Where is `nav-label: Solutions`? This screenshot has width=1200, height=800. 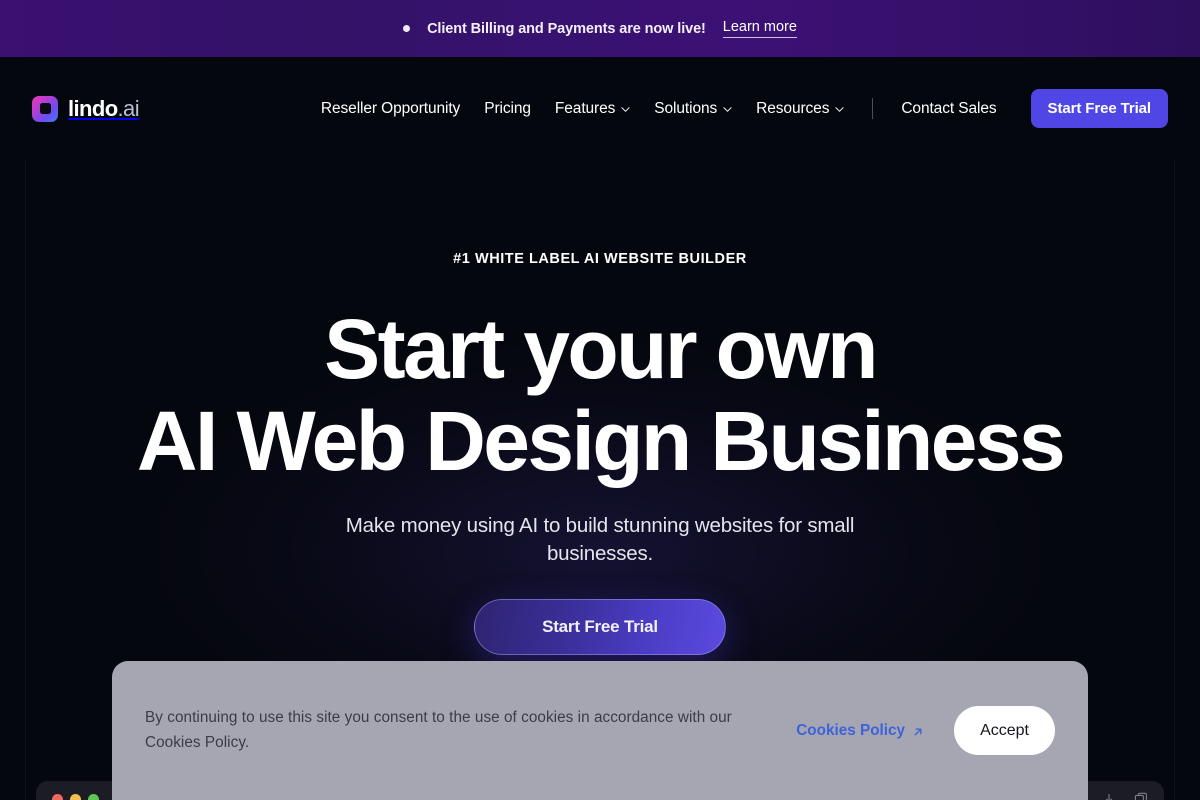
nav-label: Solutions is located at coordinates (686, 108).